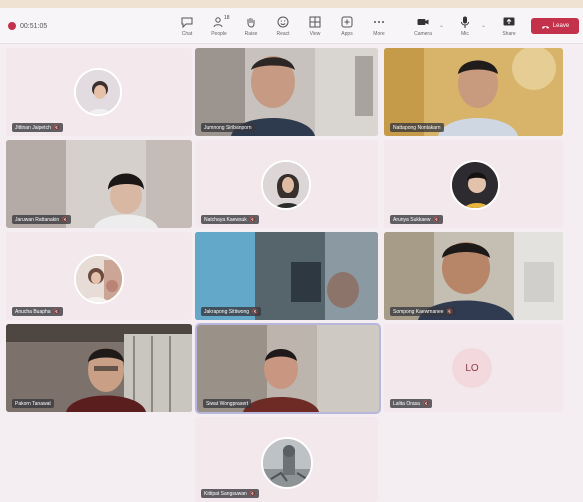 This screenshot has height=502, width=583. Describe the element at coordinates (418, 311) in the screenshot. I see `participant-name: Sompong Kaewmanee` at that location.